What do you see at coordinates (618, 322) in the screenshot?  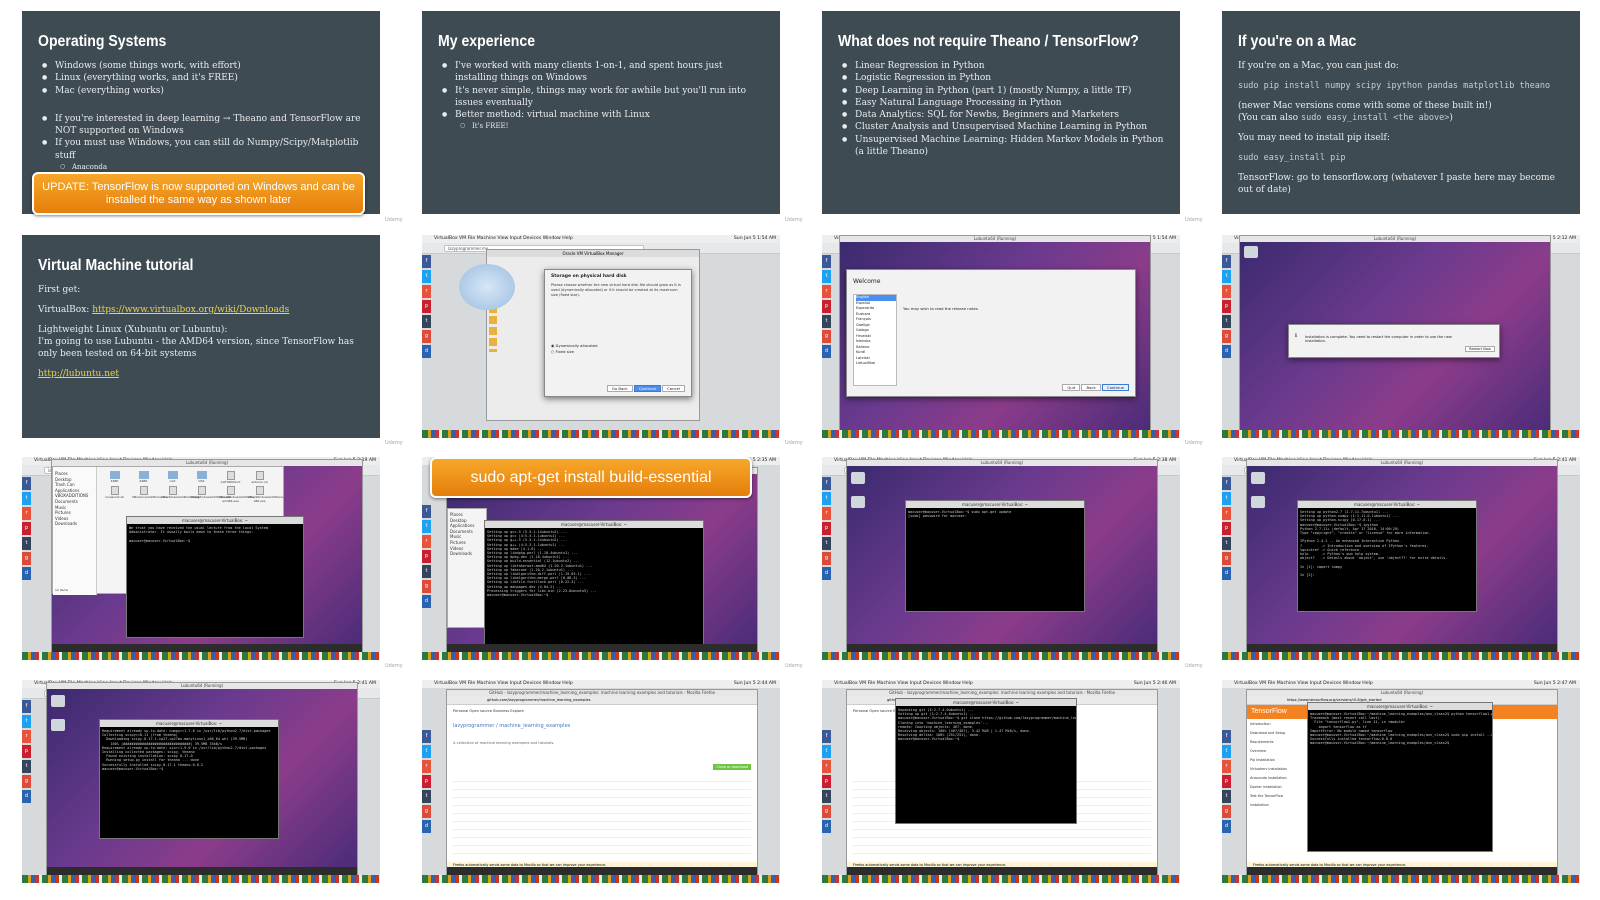 I see `radio-dynamic: ◉ Dynamically allocated` at bounding box center [618, 322].